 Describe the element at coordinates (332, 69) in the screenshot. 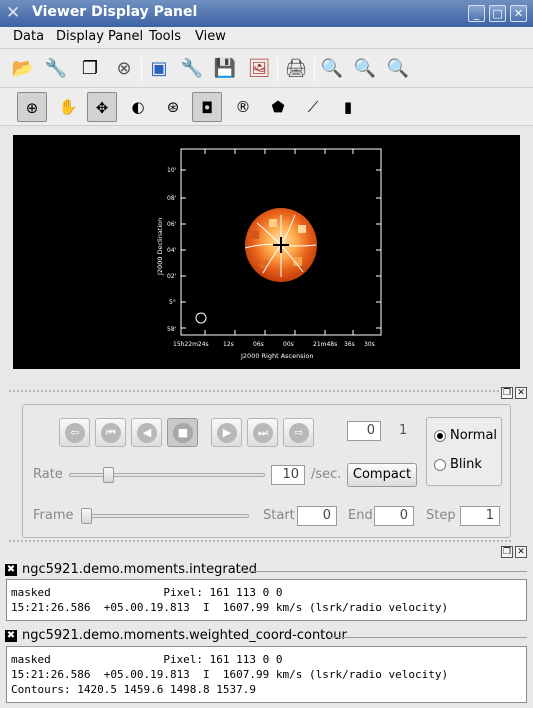

I see `zoom-fit-icon: 🔍` at that location.